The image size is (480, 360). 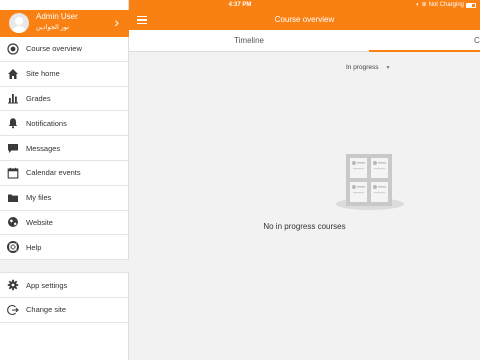 I want to click on sidebar-item-calendar-events: Calendar events, so click(x=64, y=173).